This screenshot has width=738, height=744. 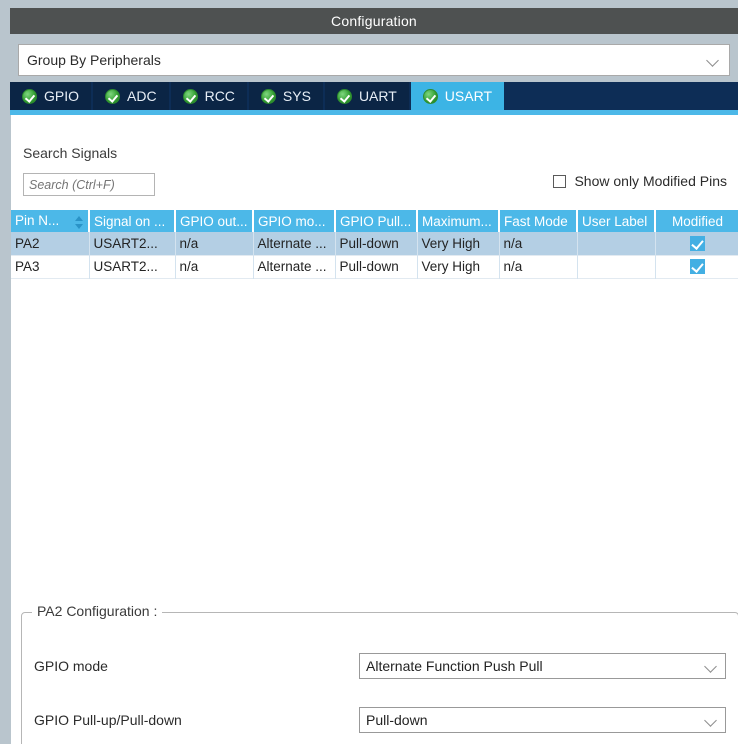 I want to click on column-header-6: Fast Mode, so click(x=538, y=221).